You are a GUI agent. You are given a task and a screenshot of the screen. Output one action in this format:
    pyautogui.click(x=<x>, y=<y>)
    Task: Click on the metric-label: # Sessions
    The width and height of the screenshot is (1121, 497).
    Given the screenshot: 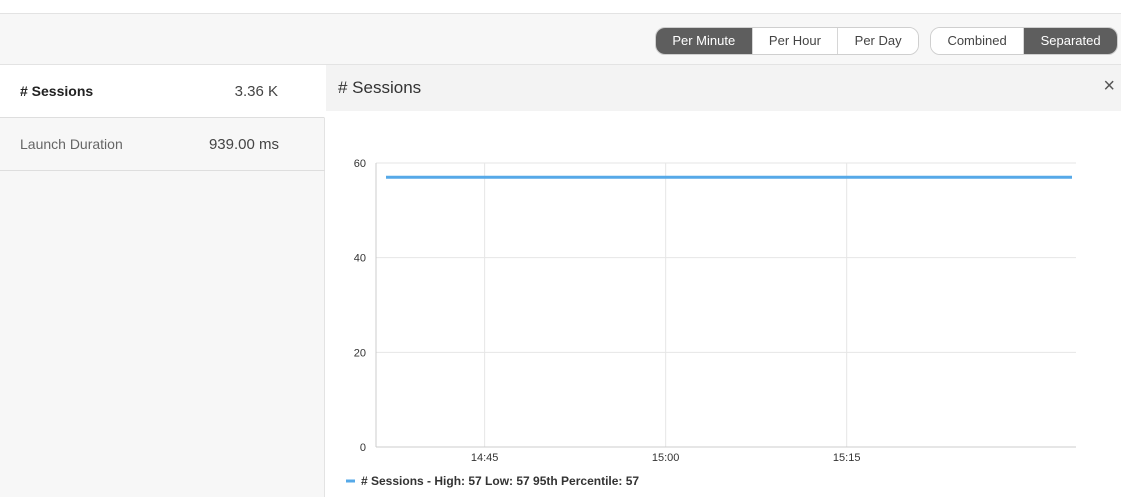 What is the action you would take?
    pyautogui.click(x=57, y=91)
    